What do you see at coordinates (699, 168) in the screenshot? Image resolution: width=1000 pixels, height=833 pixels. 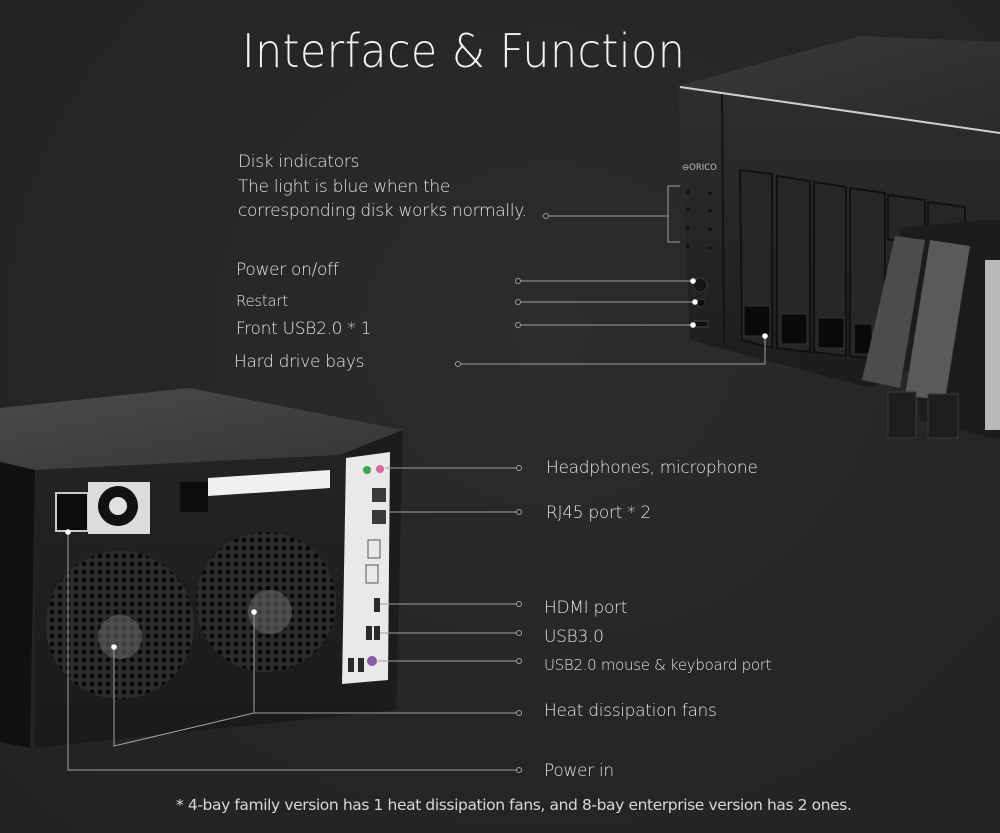 I see `brand-logo: ⊖ORICO` at bounding box center [699, 168].